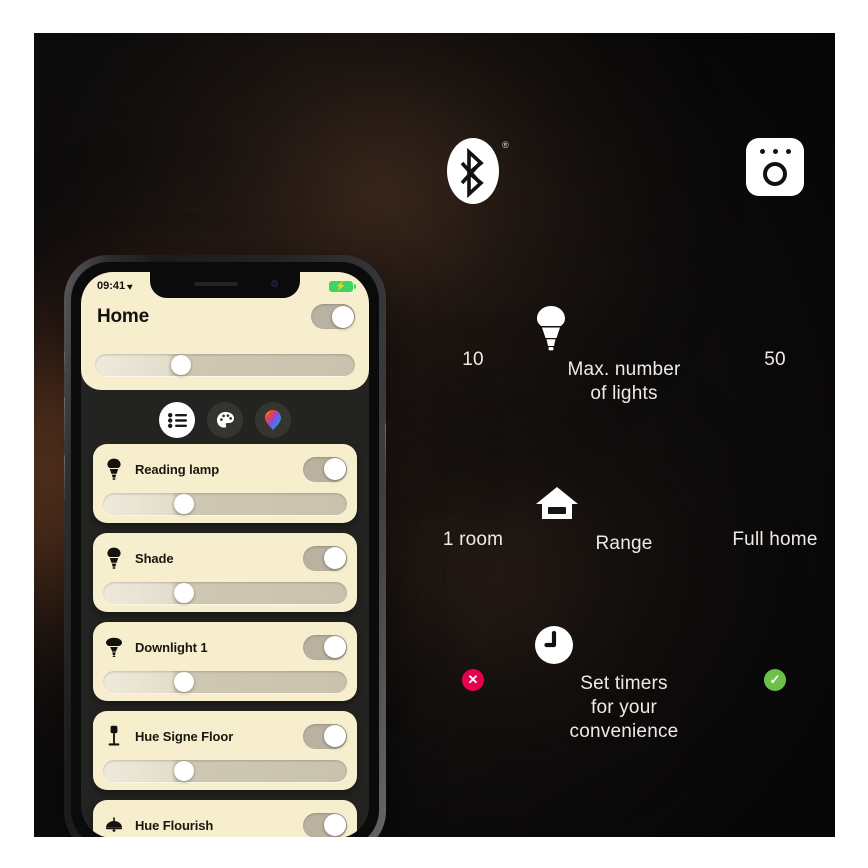 This screenshot has height=868, width=868. Describe the element at coordinates (505, 145) in the screenshot. I see `registered-trademark-mark: ®` at that location.